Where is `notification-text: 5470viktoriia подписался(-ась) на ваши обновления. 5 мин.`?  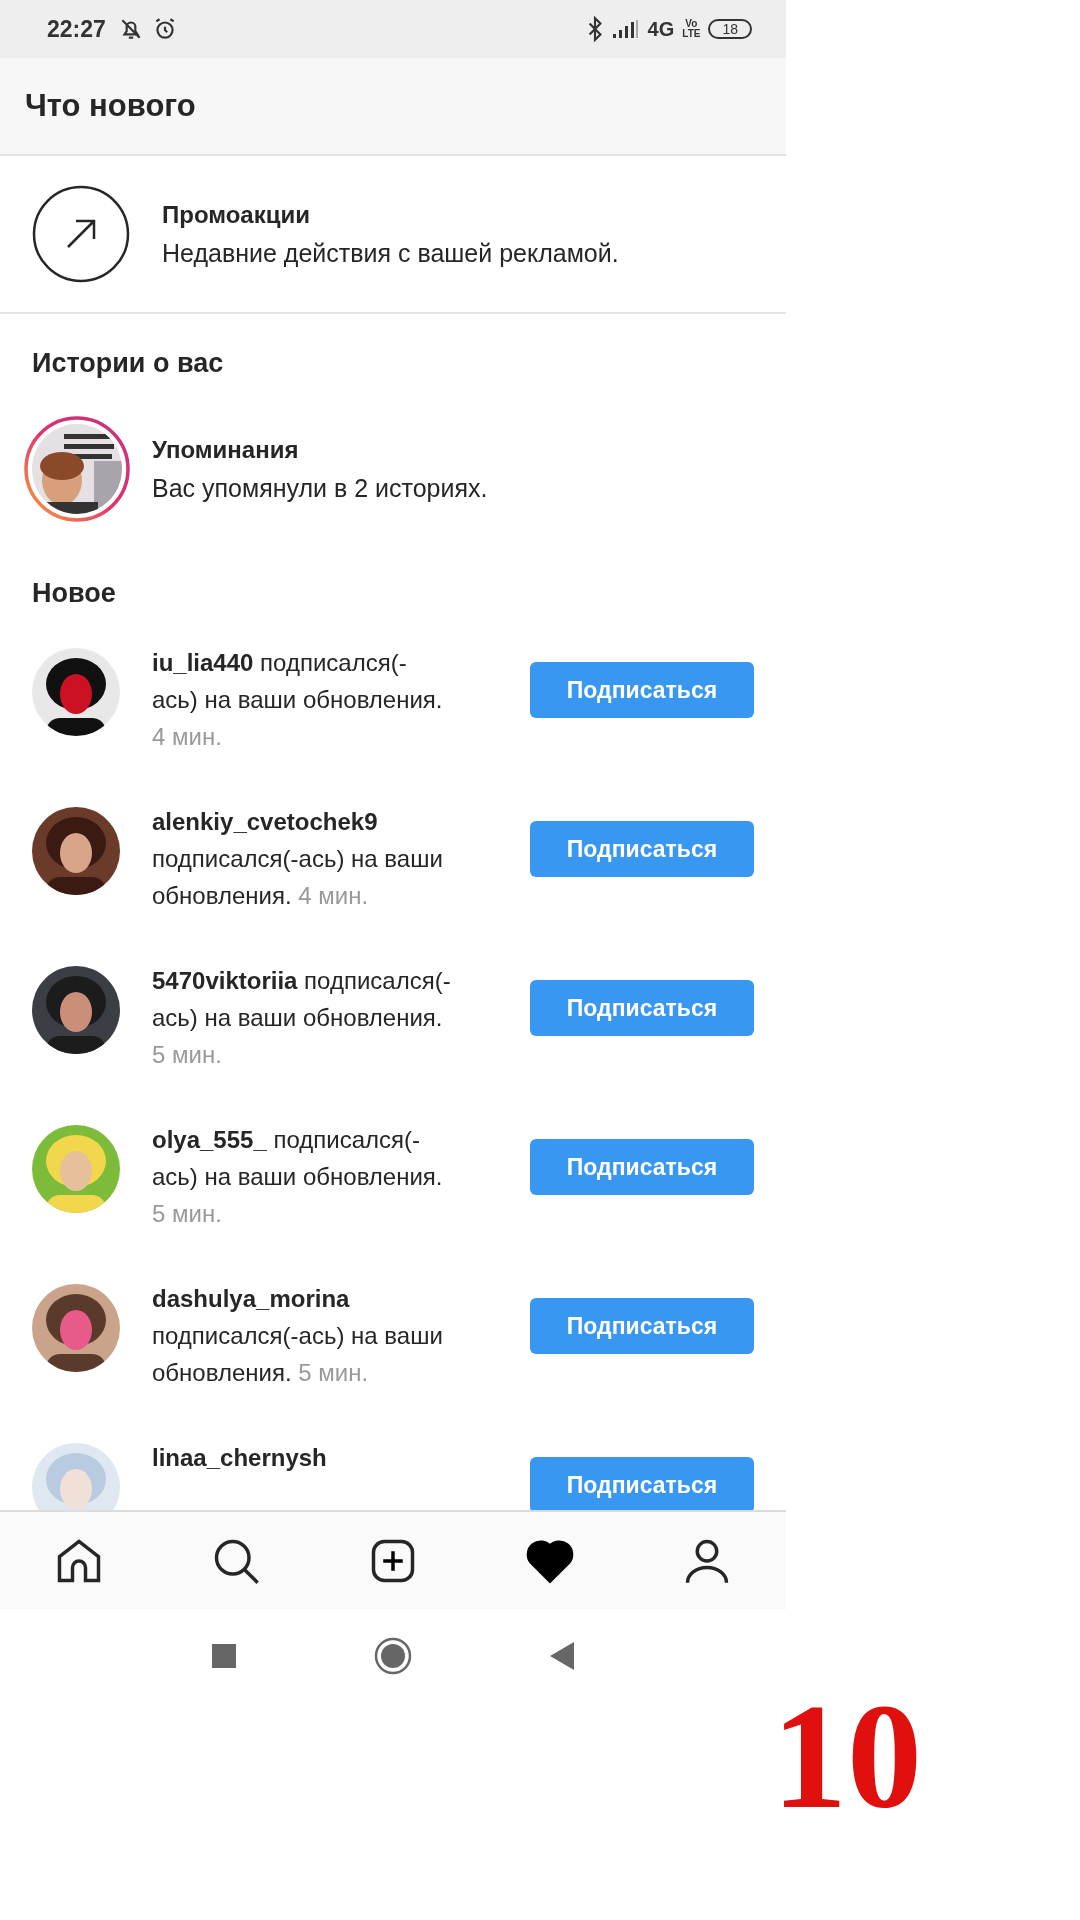 notification-text: 5470viktoriia подписался(-ась) на ваши обновления. 5 мин. is located at coordinates (302, 1018).